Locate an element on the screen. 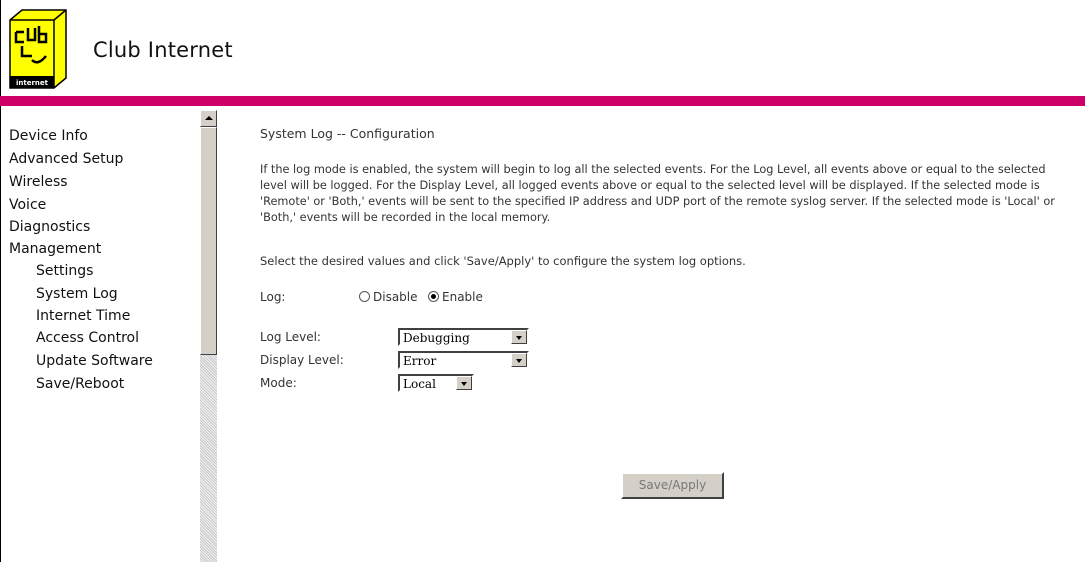  club-internet-logo: internet is located at coordinates (38, 48).